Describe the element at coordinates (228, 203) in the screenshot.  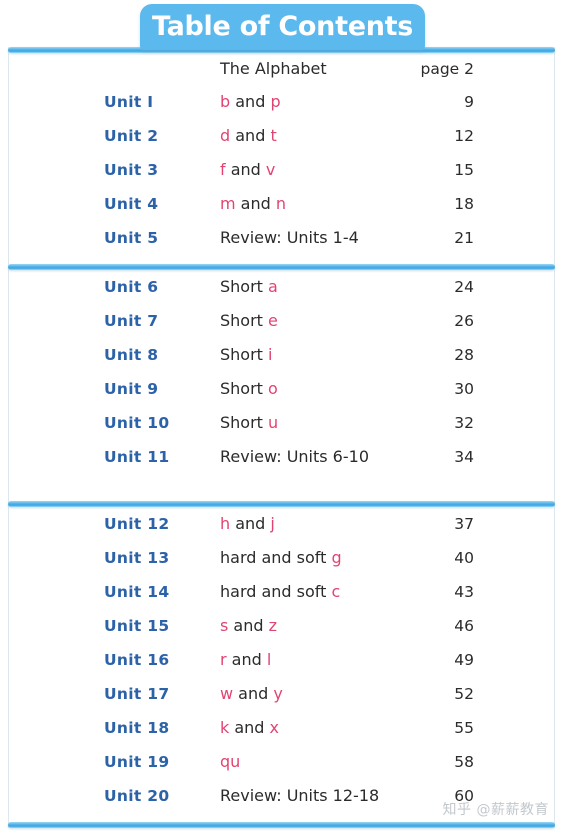
I see `topic-highlight-letter: m` at that location.